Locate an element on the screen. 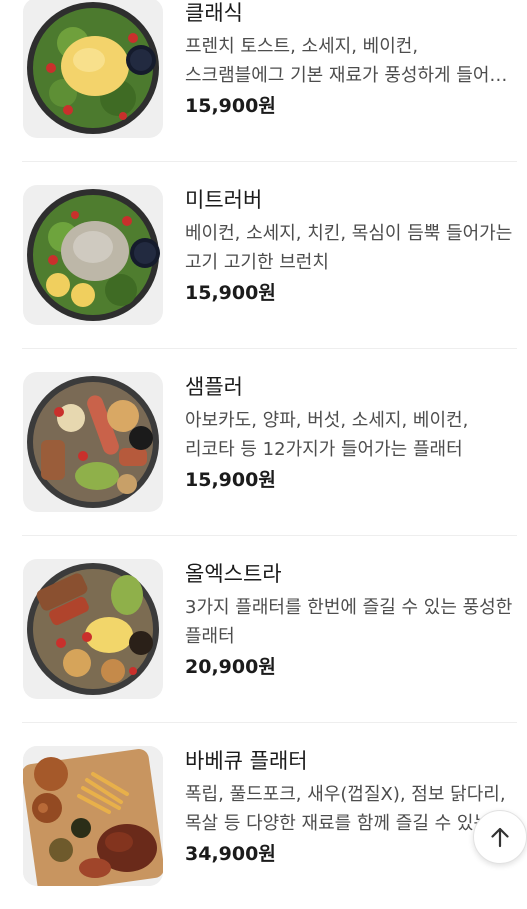  menu-item-name: 바베큐 플래터 is located at coordinates (246, 761).